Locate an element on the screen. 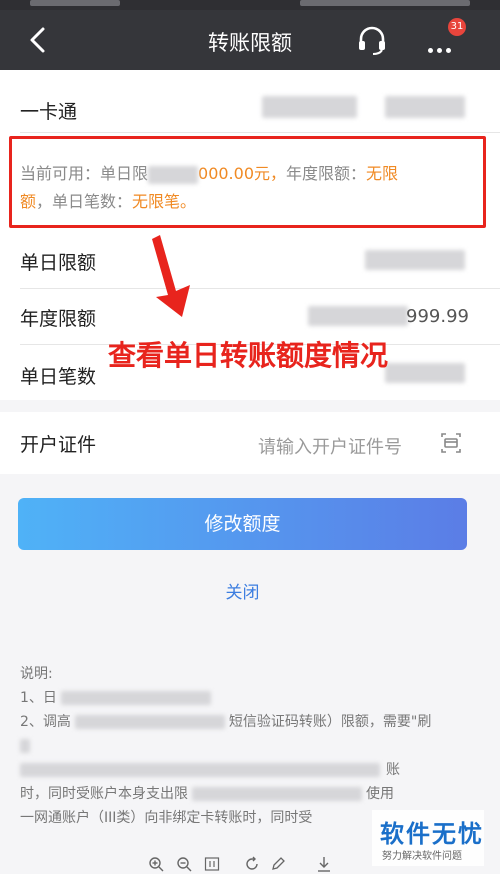 The height and width of the screenshot is (874, 500). annual-limit-value: 999.99 is located at coordinates (437, 316).